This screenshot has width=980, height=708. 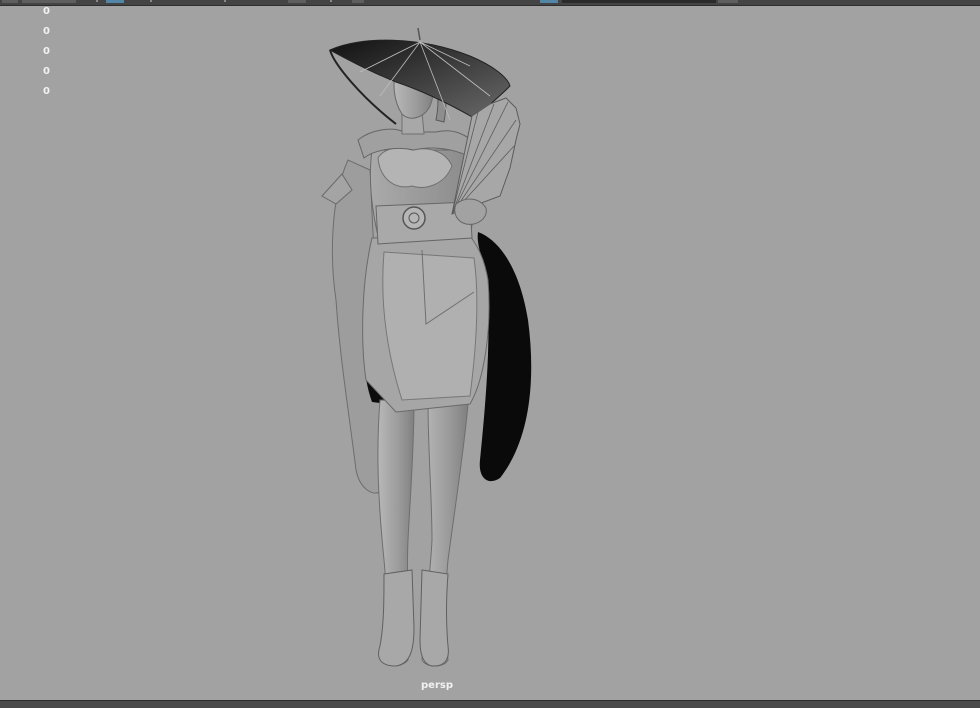 I want to click on toolbar-field, so click(x=639, y=1).